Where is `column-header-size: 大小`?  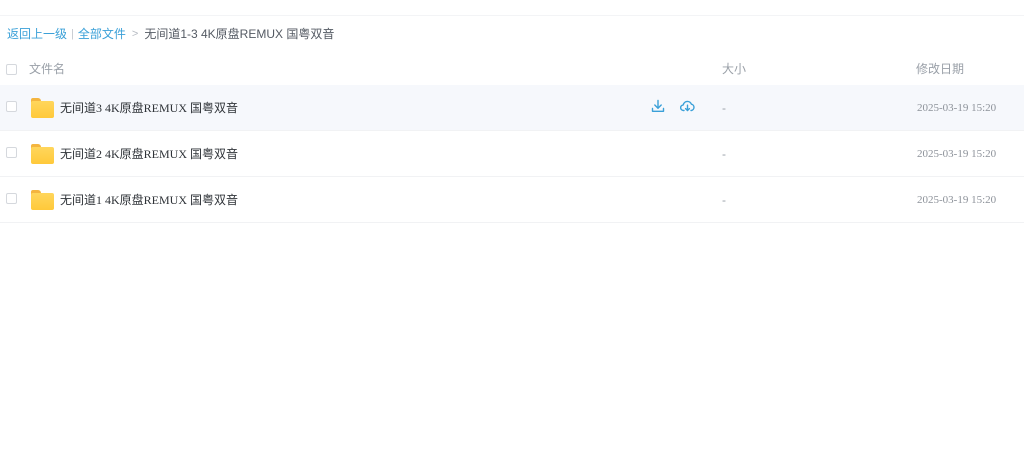 column-header-size: 大小 is located at coordinates (734, 69).